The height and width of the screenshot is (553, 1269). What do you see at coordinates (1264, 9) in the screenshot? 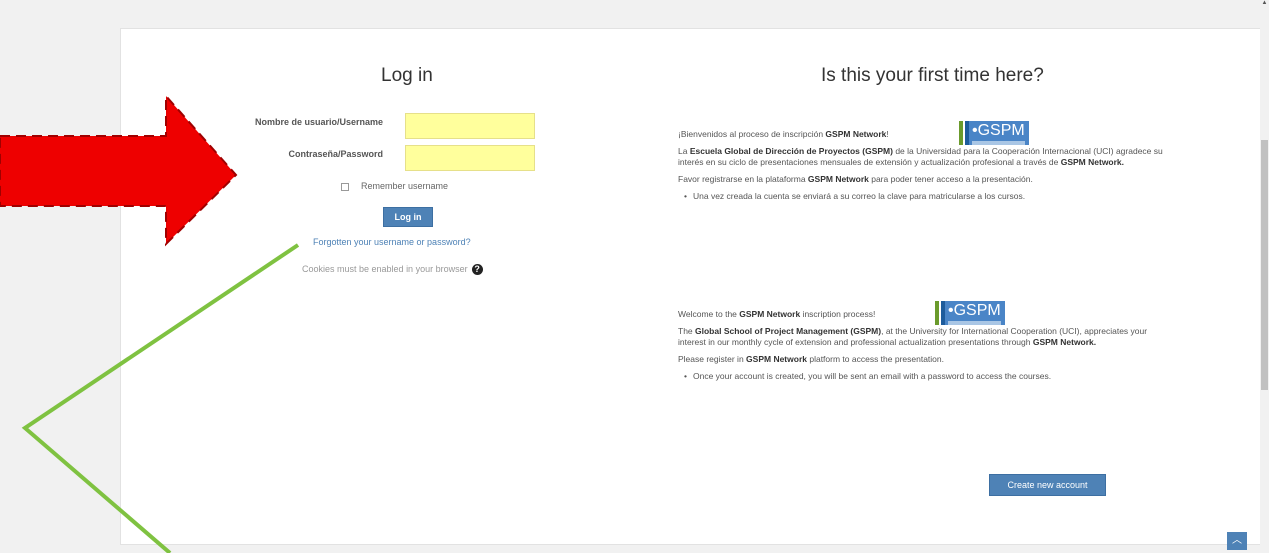
I see `triangle-up-icon: ▲` at bounding box center [1264, 9].